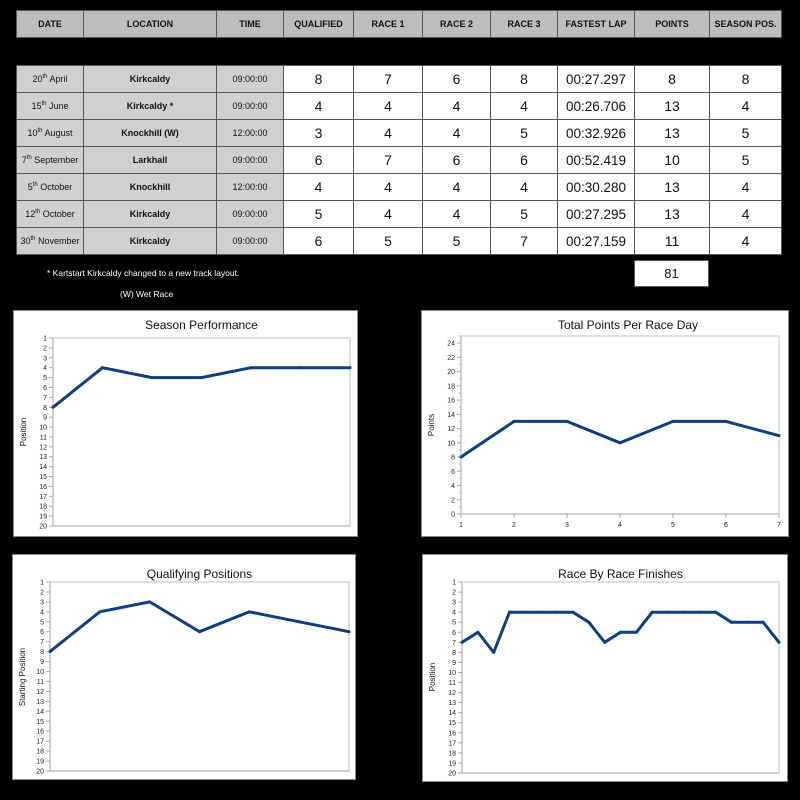 The height and width of the screenshot is (800, 800). What do you see at coordinates (250, 160) in the screenshot?
I see `cell-time: 09:00:00` at bounding box center [250, 160].